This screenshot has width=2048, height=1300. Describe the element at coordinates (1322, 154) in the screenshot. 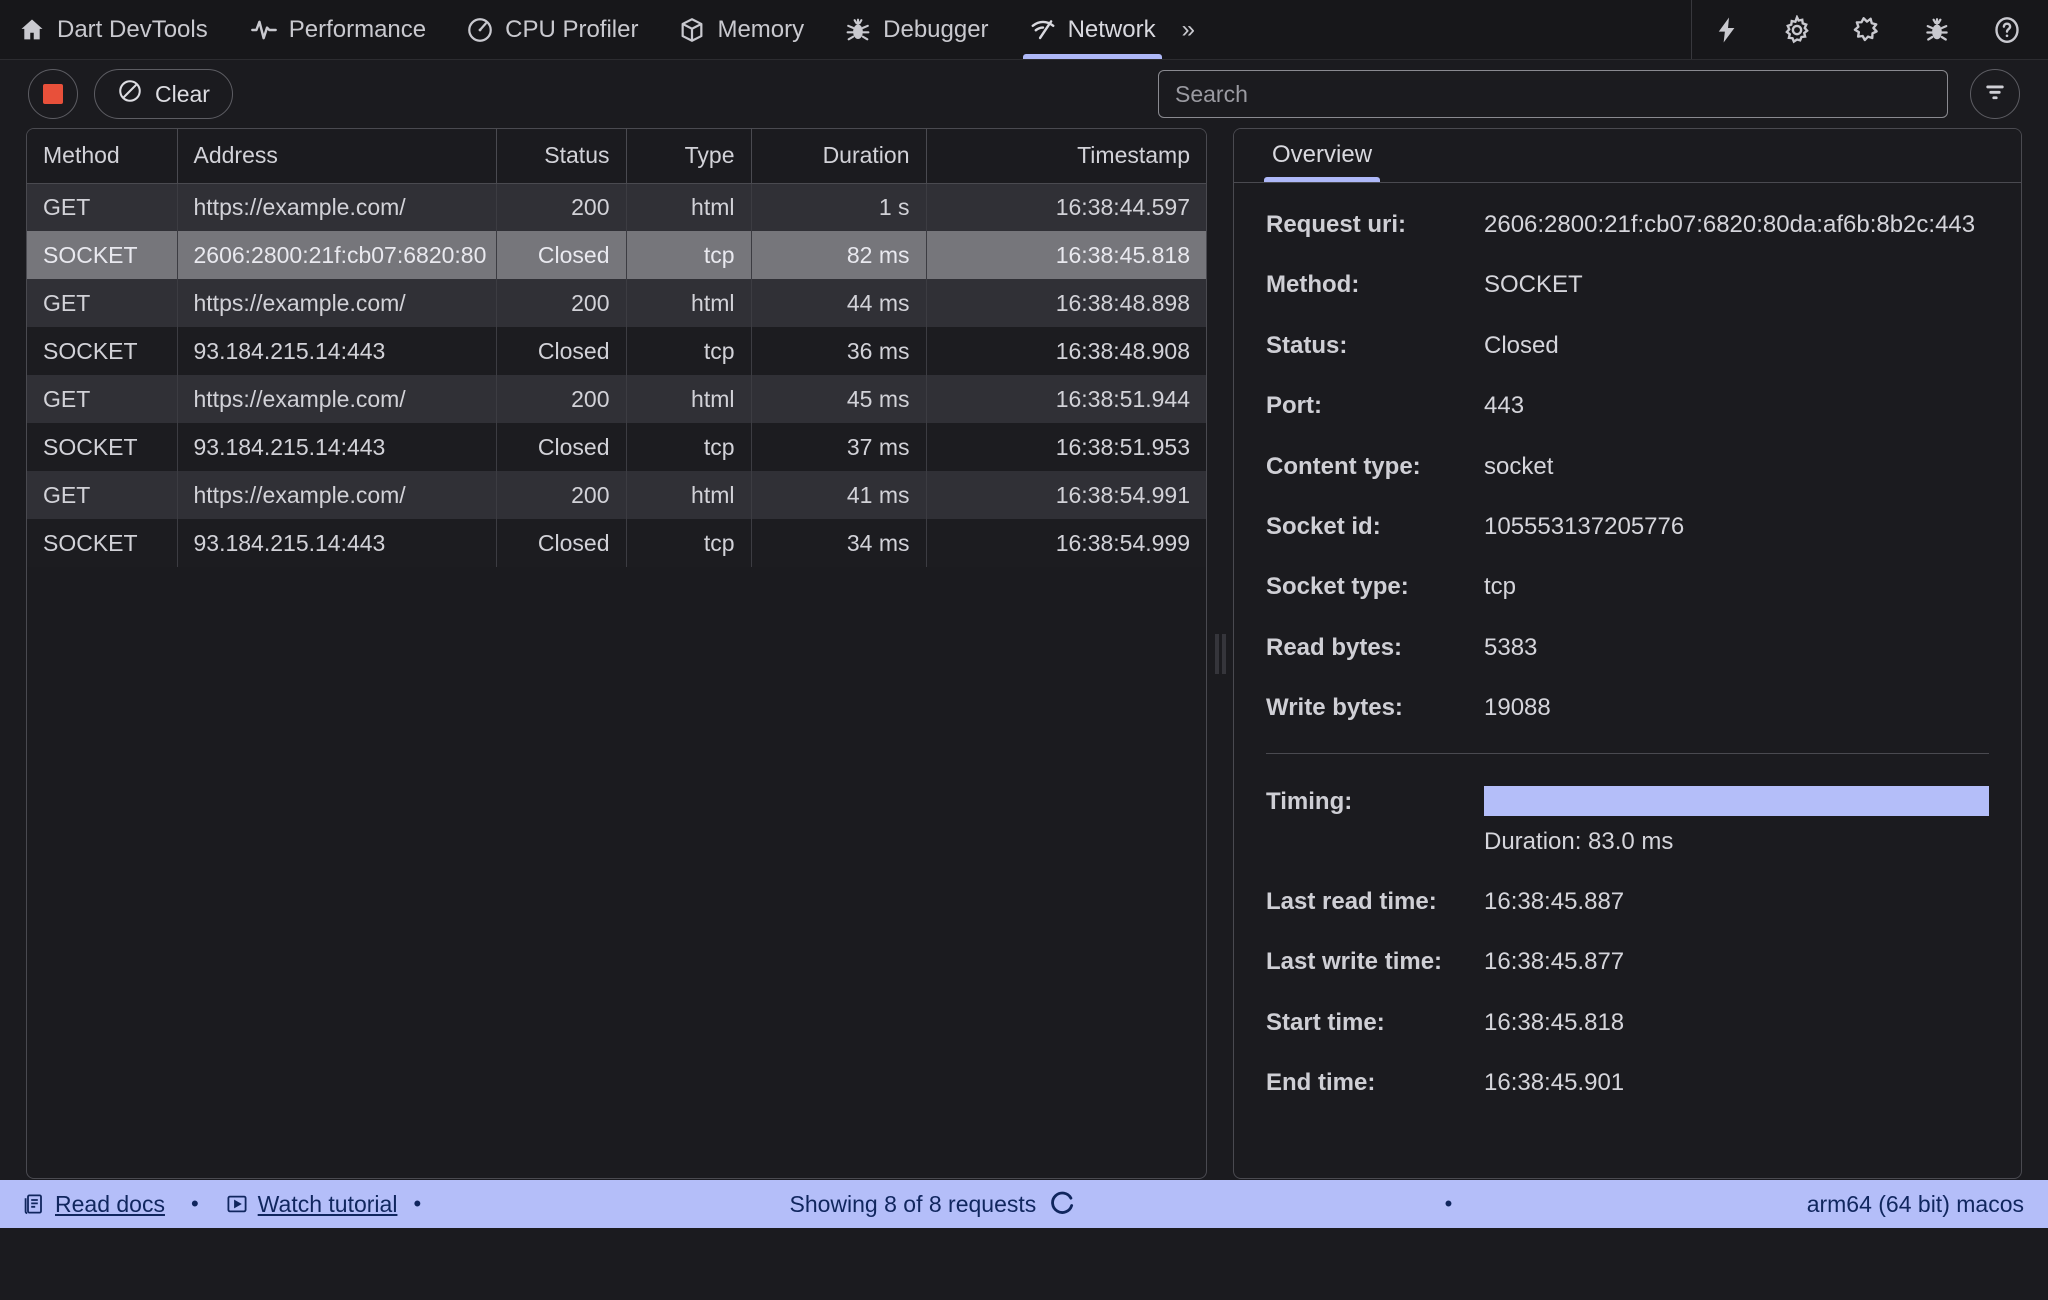

I see `tab-overview-label: Overview` at that location.